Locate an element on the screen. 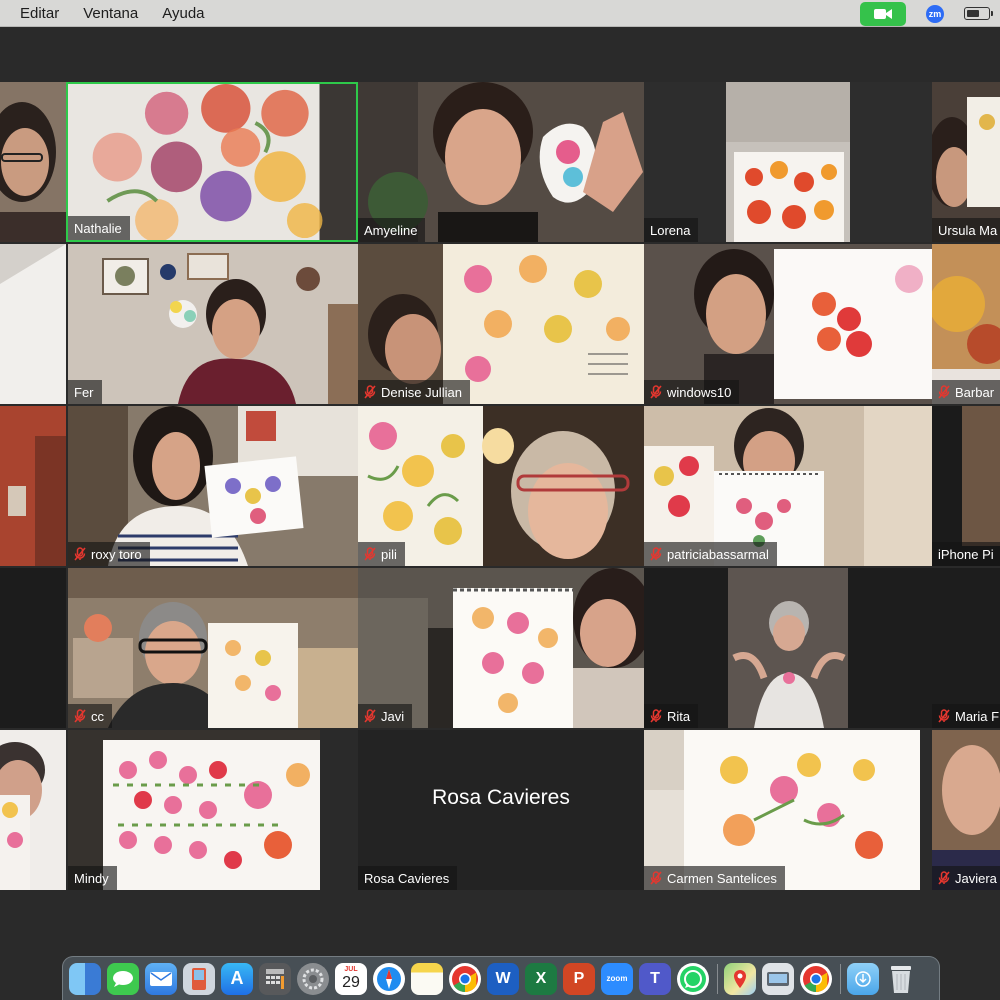  video-tile: Rita is located at coordinates (788, 648).